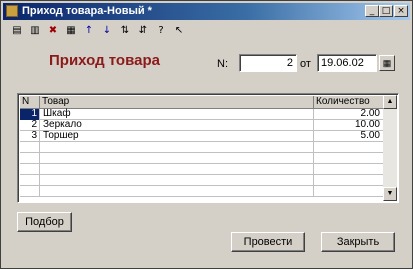 Image resolution: width=413 pixels, height=269 pixels. What do you see at coordinates (390, 194) in the screenshot?
I see `scroll-down-icon: ▼` at bounding box center [390, 194].